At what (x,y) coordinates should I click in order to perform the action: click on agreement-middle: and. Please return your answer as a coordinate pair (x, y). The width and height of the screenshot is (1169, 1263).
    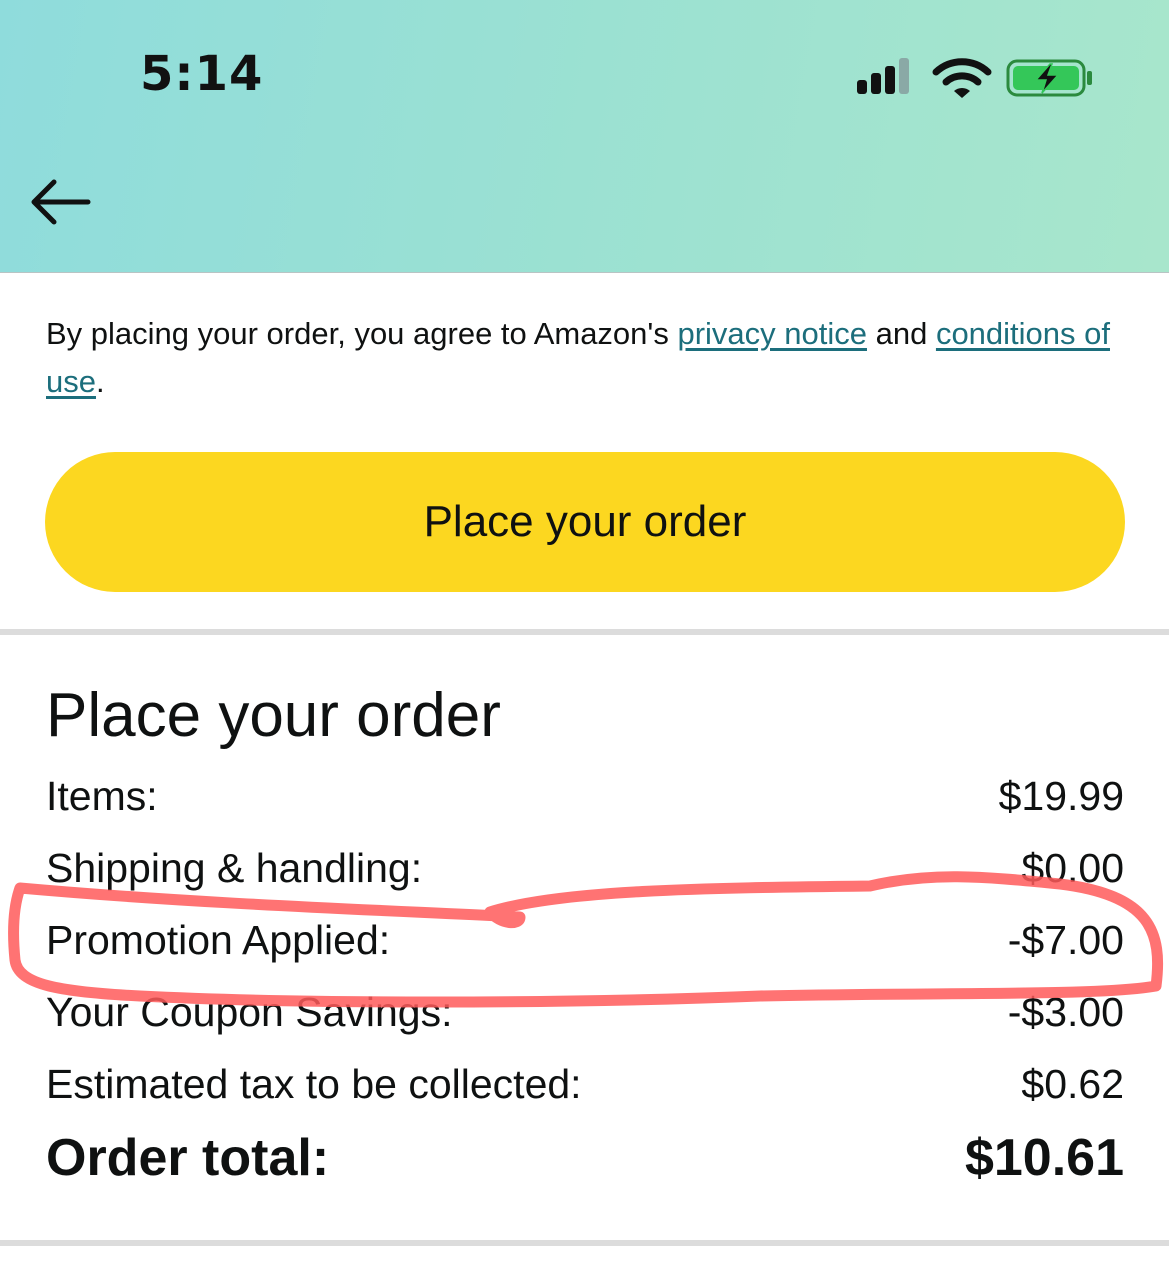
    Looking at the image, I should click on (901, 333).